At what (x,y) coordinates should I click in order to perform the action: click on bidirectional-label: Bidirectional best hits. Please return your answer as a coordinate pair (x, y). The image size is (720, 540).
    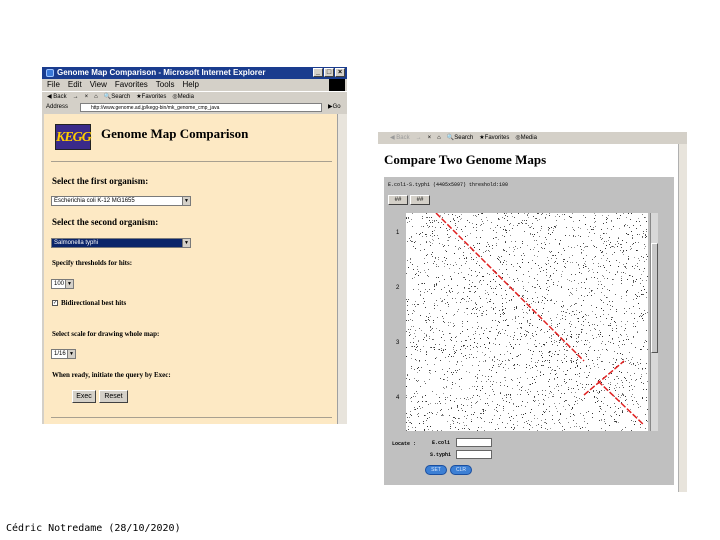
    Looking at the image, I should click on (94, 303).